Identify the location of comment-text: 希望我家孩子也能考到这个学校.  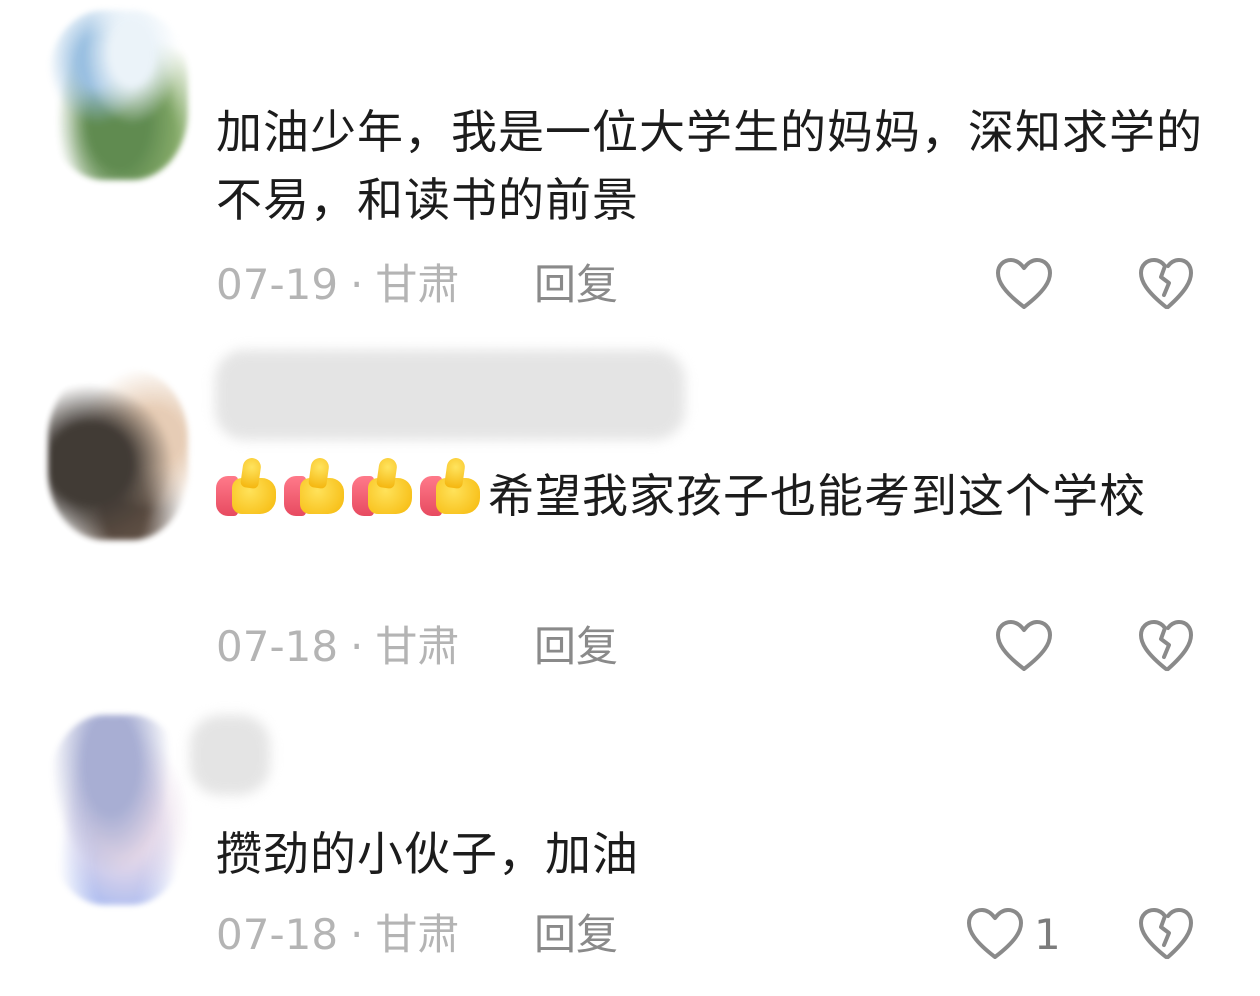
(716, 493).